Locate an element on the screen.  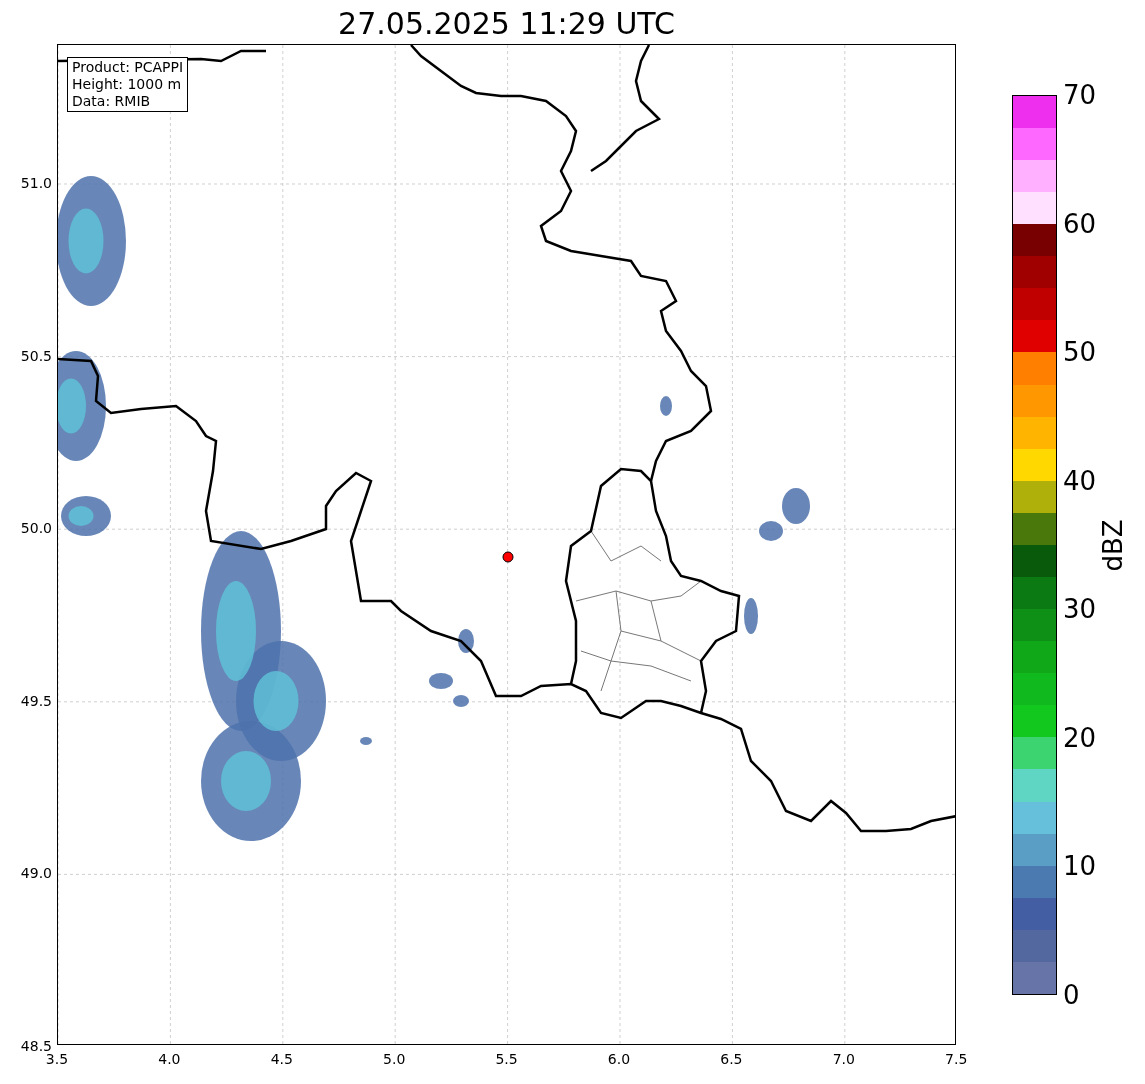
colorbar-tick-label: 40 is located at coordinates (1080, 480).